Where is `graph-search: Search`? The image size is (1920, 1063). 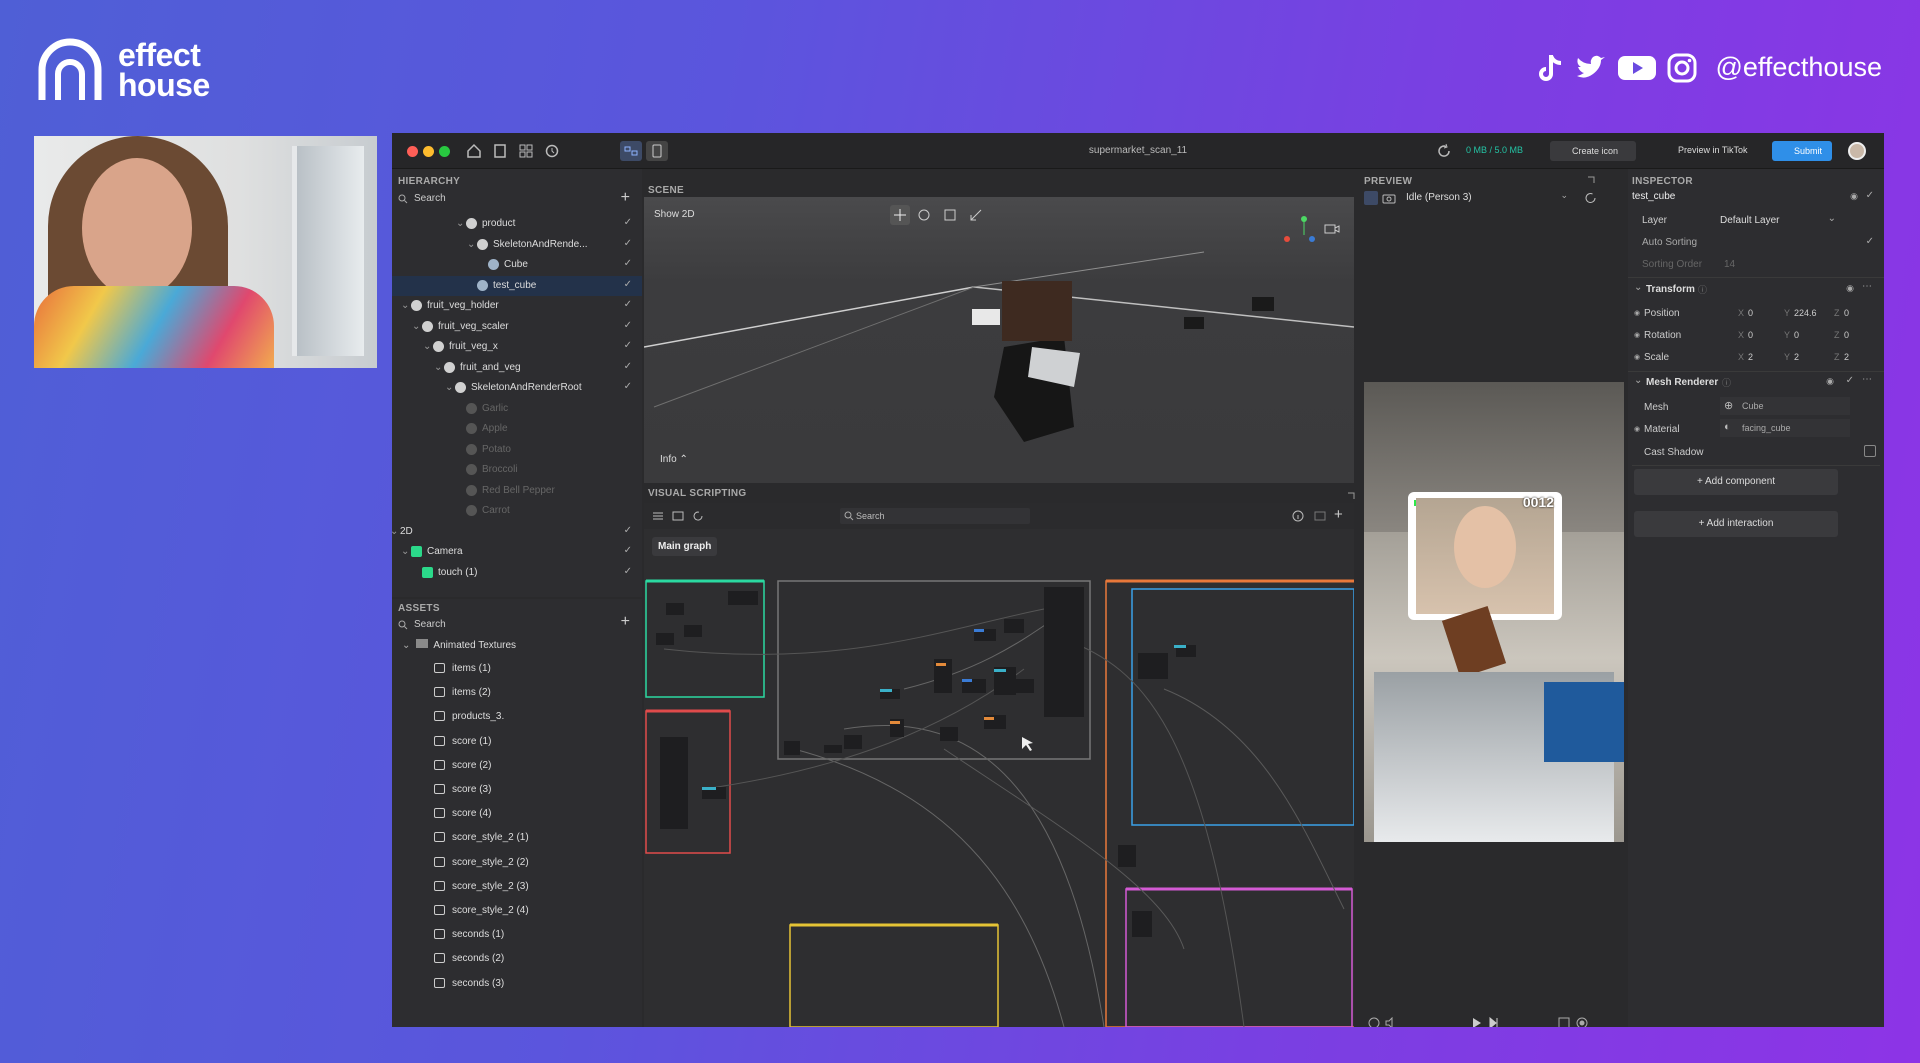
graph-search: Search is located at coordinates (935, 516).